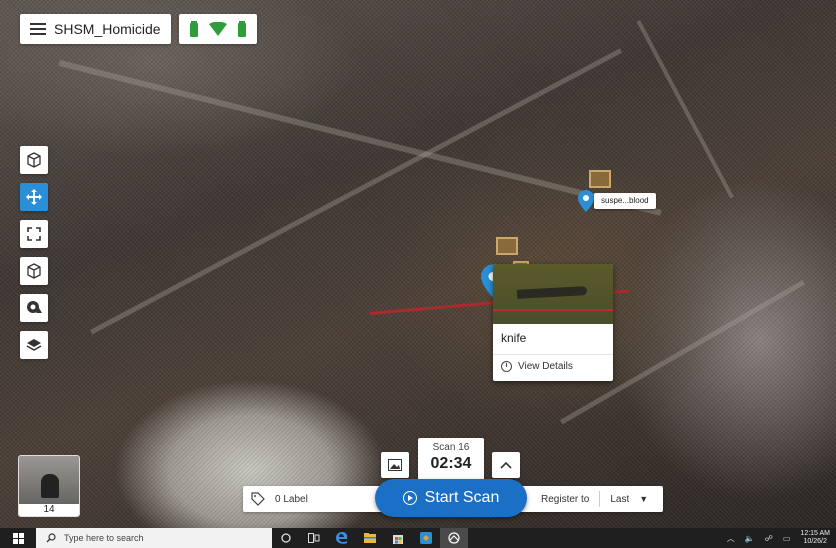 This screenshot has width=836, height=548. Describe the element at coordinates (553, 294) in the screenshot. I see `evidence-photo` at that location.